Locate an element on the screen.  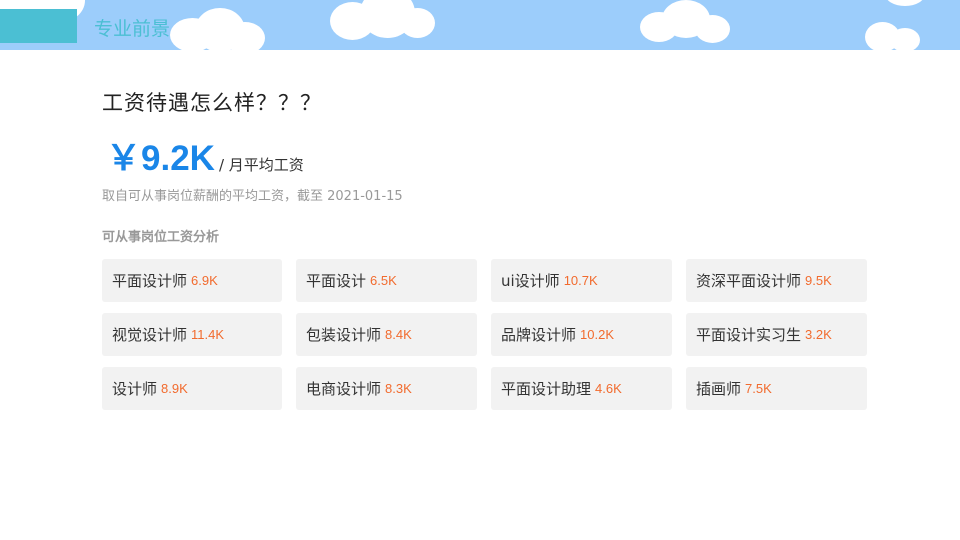
job-salary: 8.9K is located at coordinates (174, 388).